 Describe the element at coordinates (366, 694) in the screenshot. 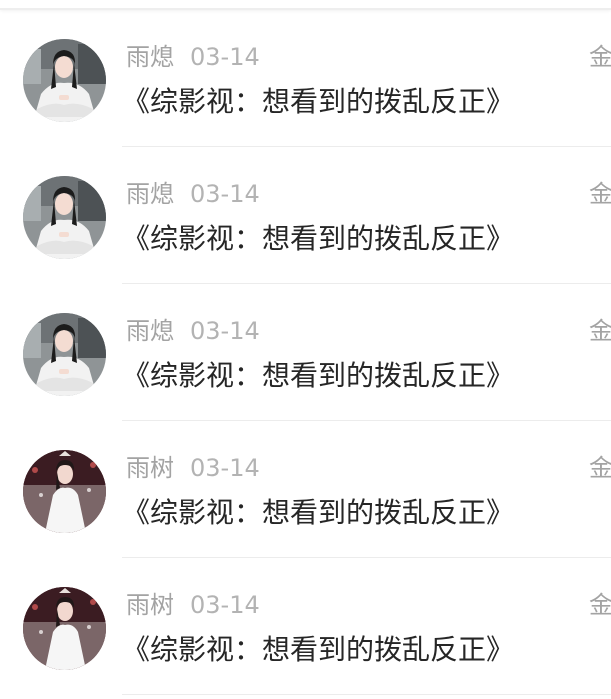

I see `divider` at that location.